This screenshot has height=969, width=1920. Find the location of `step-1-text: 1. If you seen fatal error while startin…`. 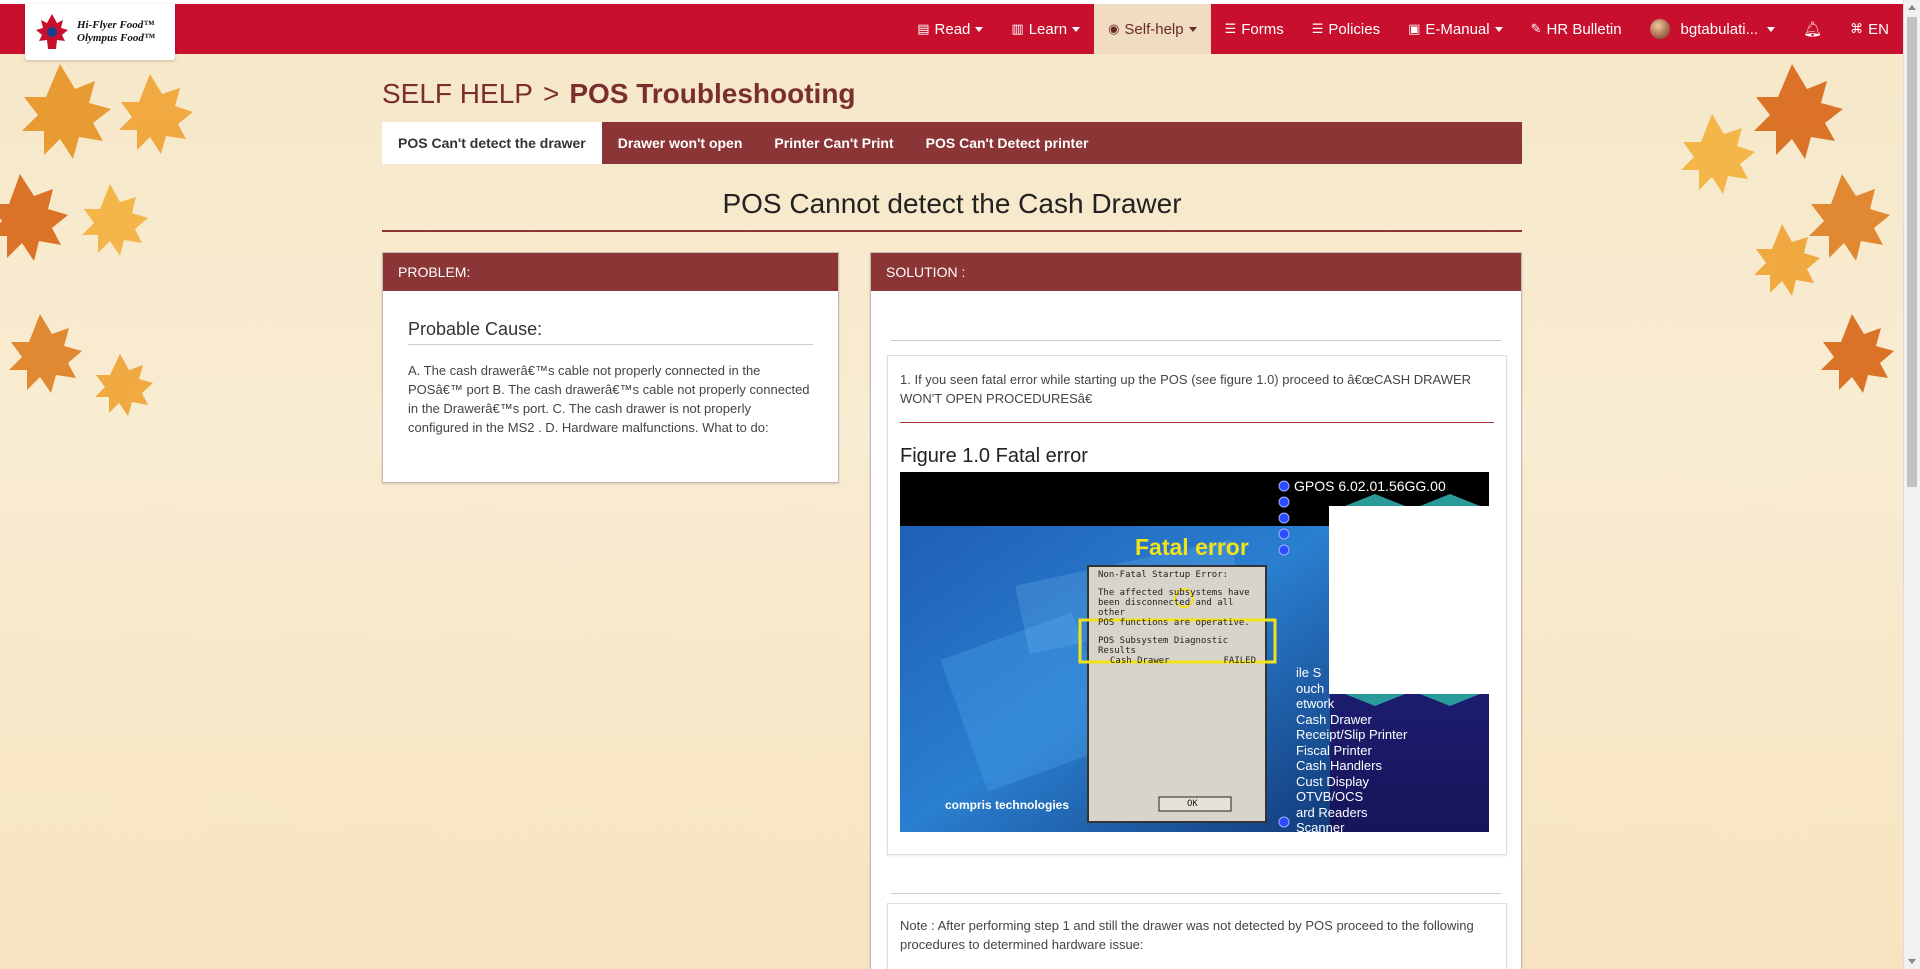

step-1-text: 1. If you seen fatal error while startin… is located at coordinates (1186, 389).